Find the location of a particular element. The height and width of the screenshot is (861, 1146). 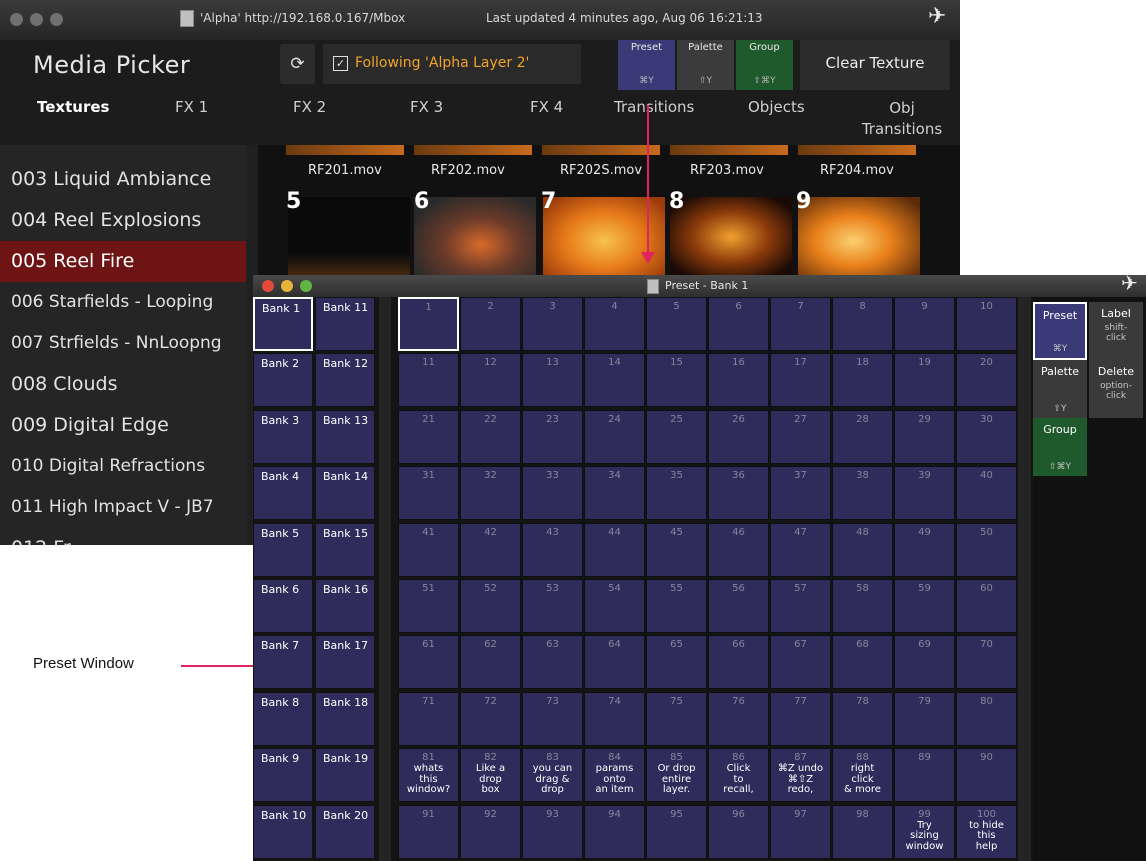

preset-cell: 10 is located at coordinates (986, 324).